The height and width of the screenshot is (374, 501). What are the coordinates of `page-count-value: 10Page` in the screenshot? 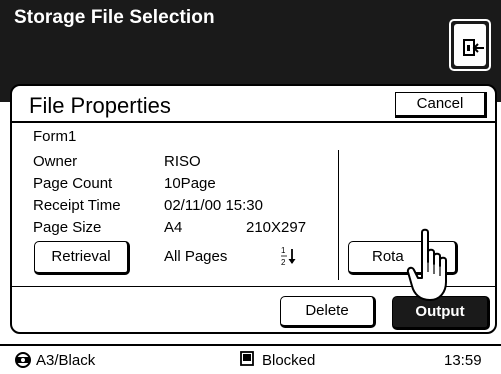 It's located at (190, 183).